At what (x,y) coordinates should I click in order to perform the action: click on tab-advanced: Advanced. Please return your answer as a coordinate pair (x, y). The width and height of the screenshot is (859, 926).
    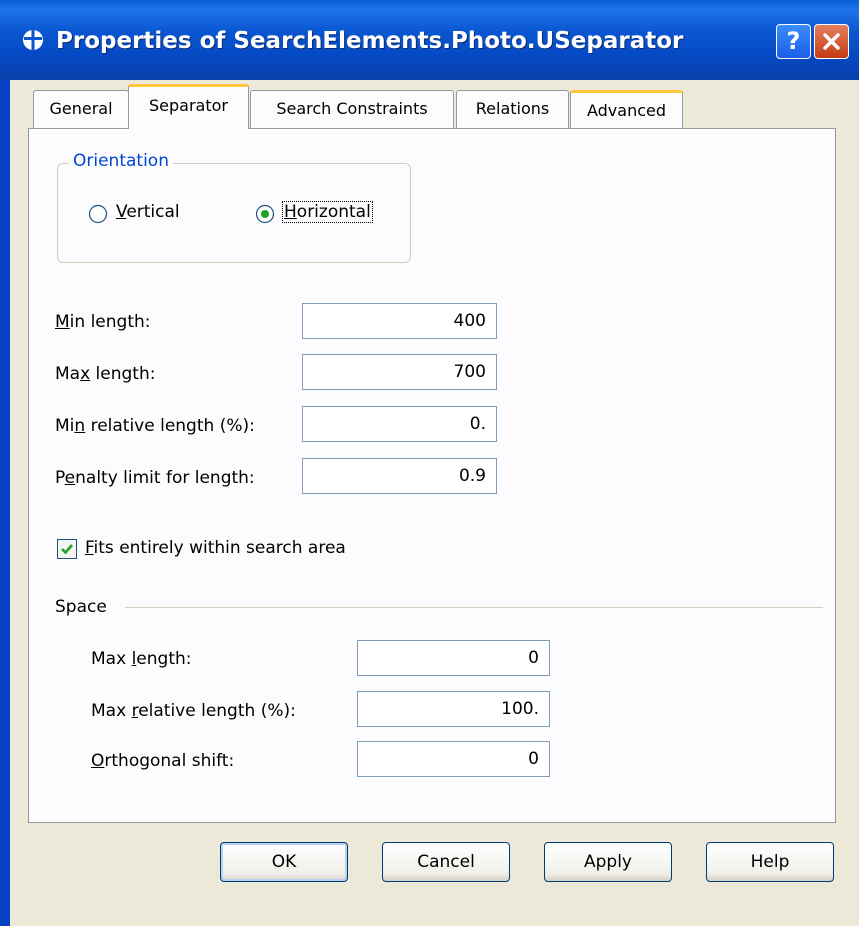
    Looking at the image, I should click on (626, 109).